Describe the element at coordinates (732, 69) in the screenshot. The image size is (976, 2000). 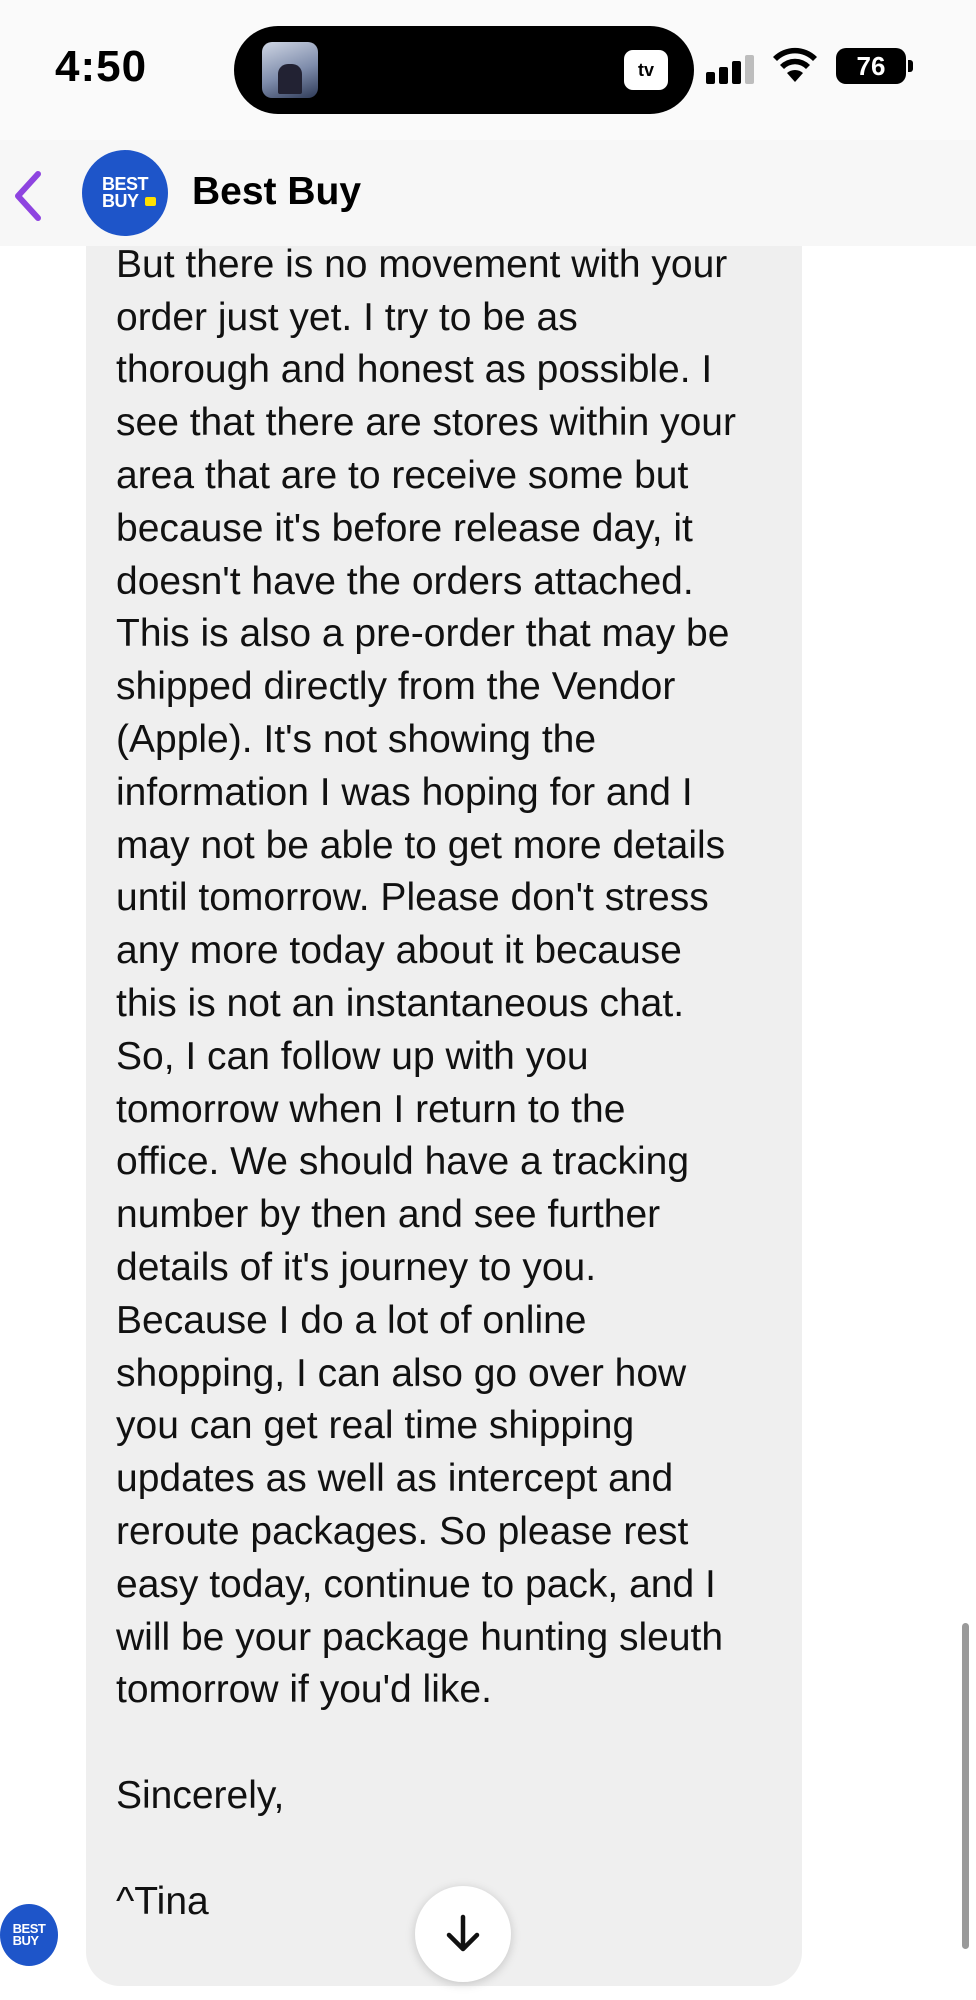
I see `signal-icon` at that location.